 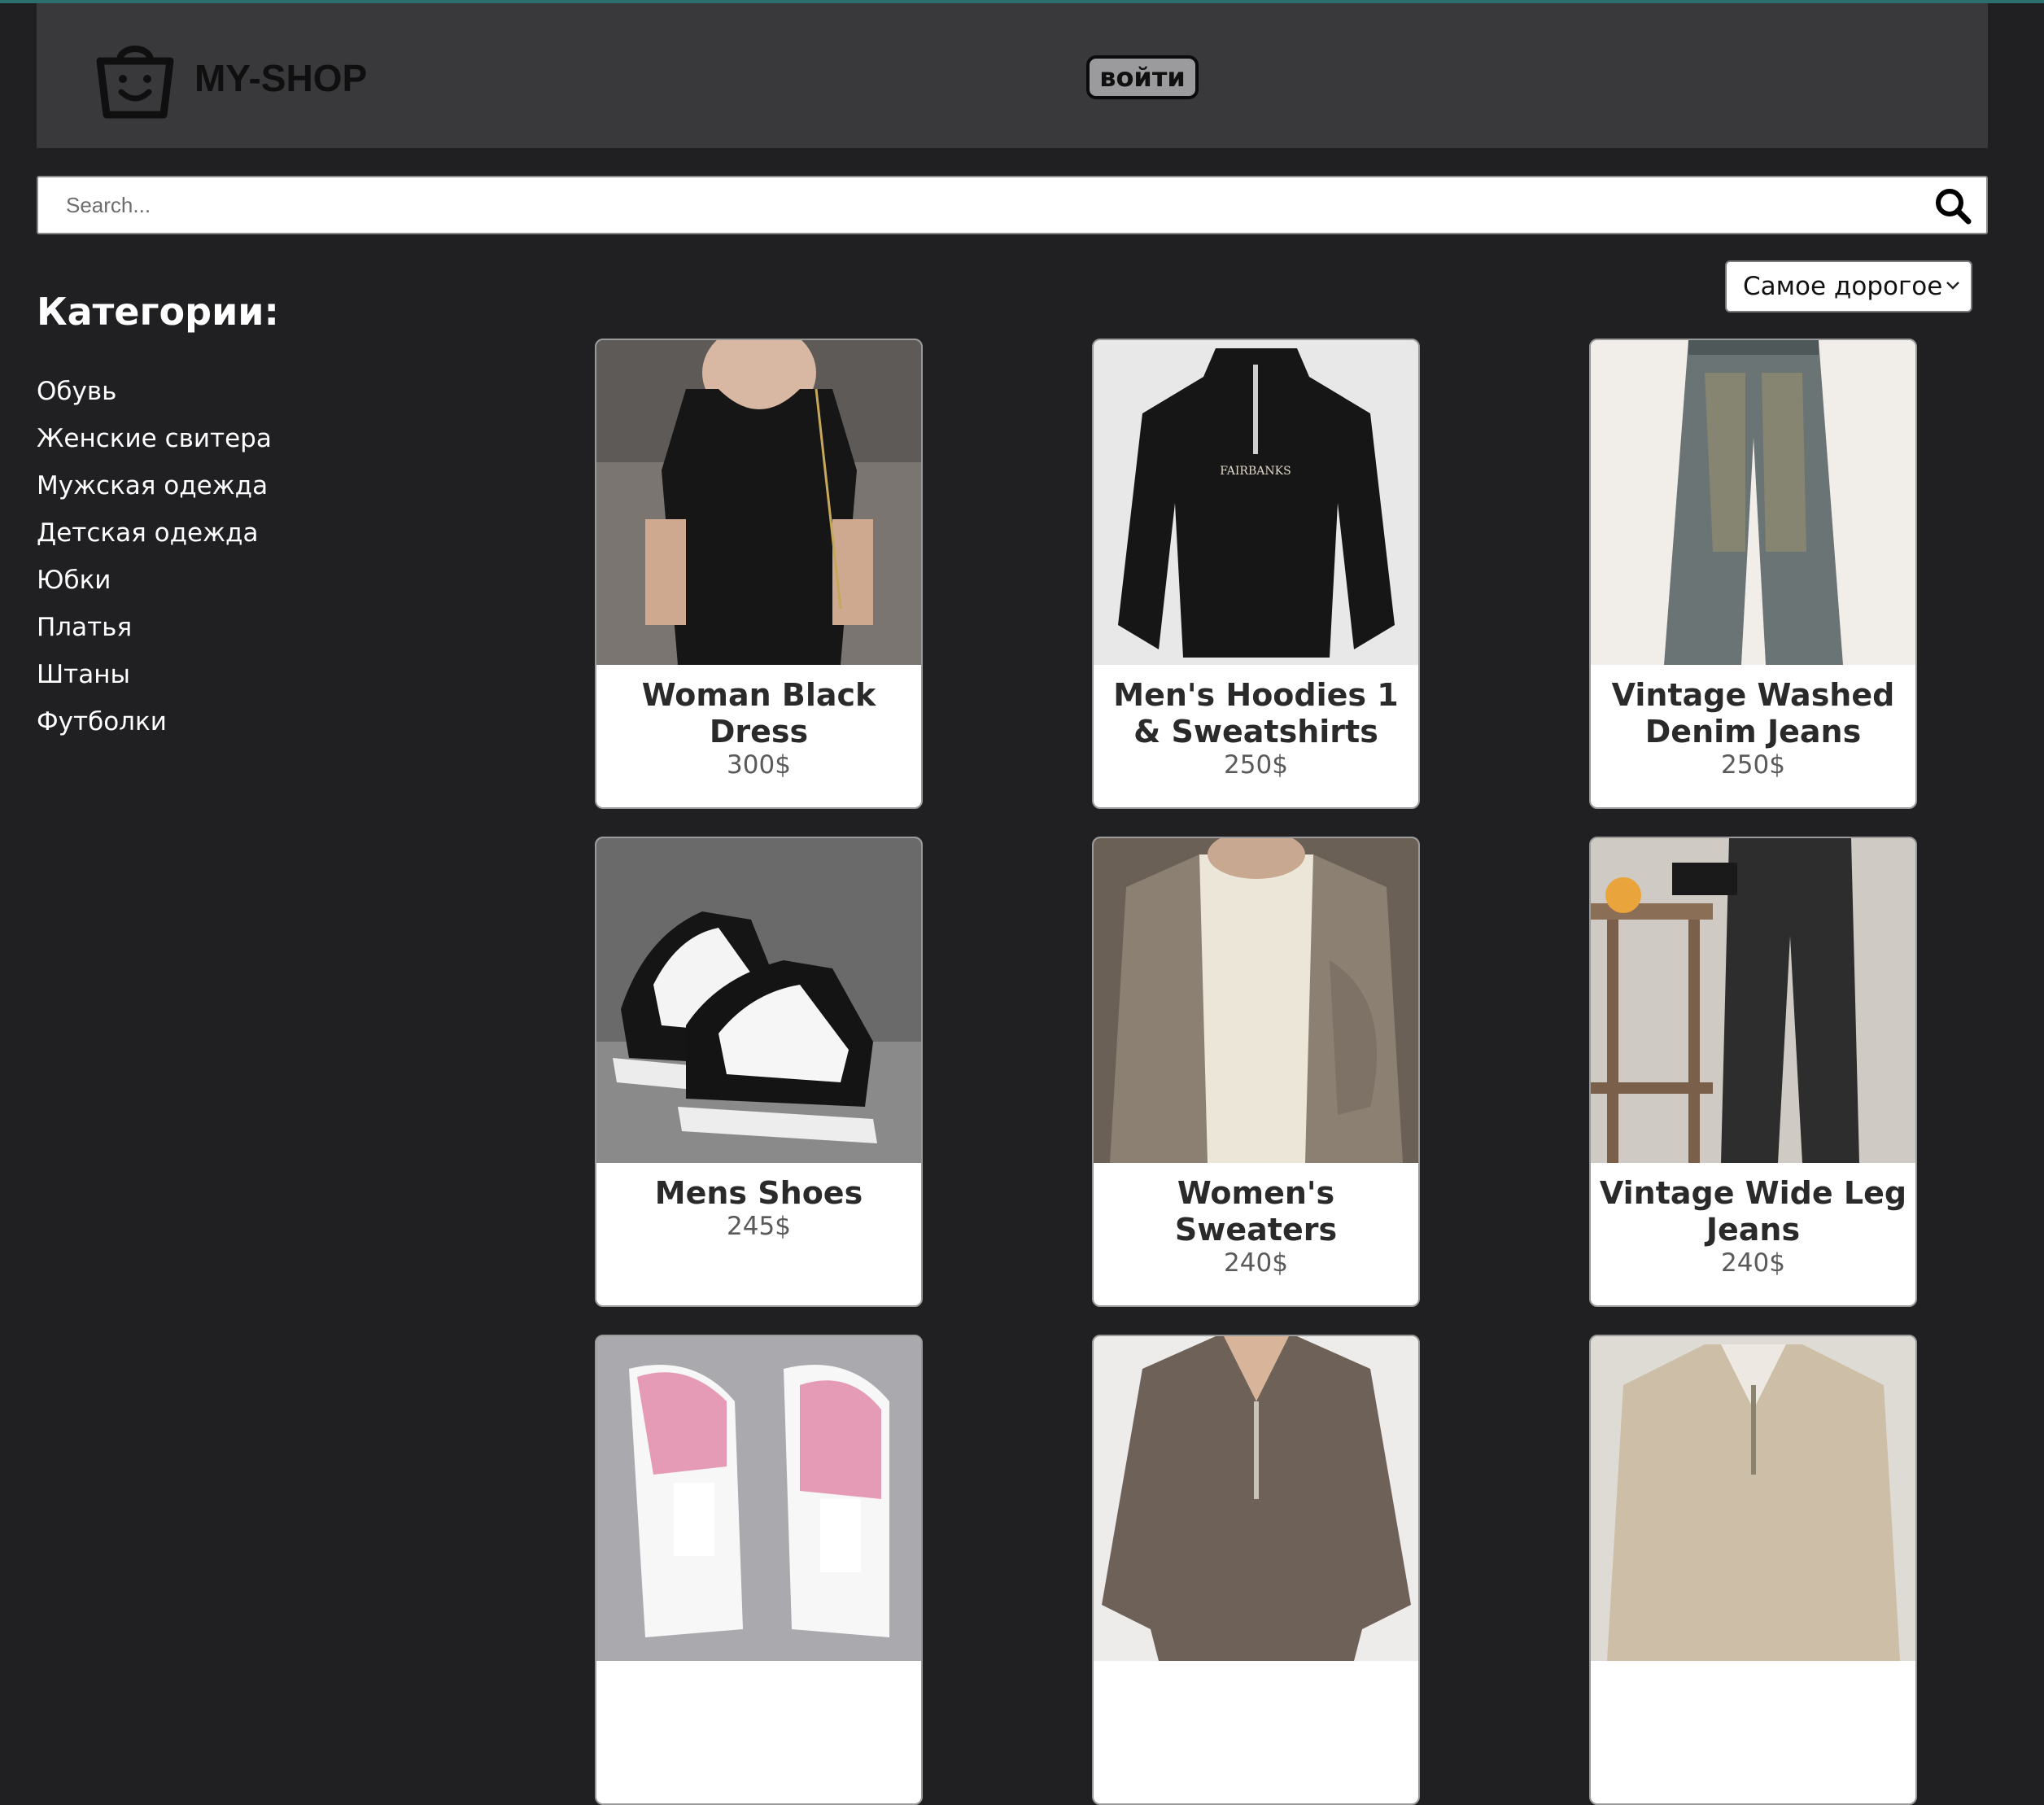 I want to click on sort-selected-value: Самое дорогое, so click(x=1843, y=286).